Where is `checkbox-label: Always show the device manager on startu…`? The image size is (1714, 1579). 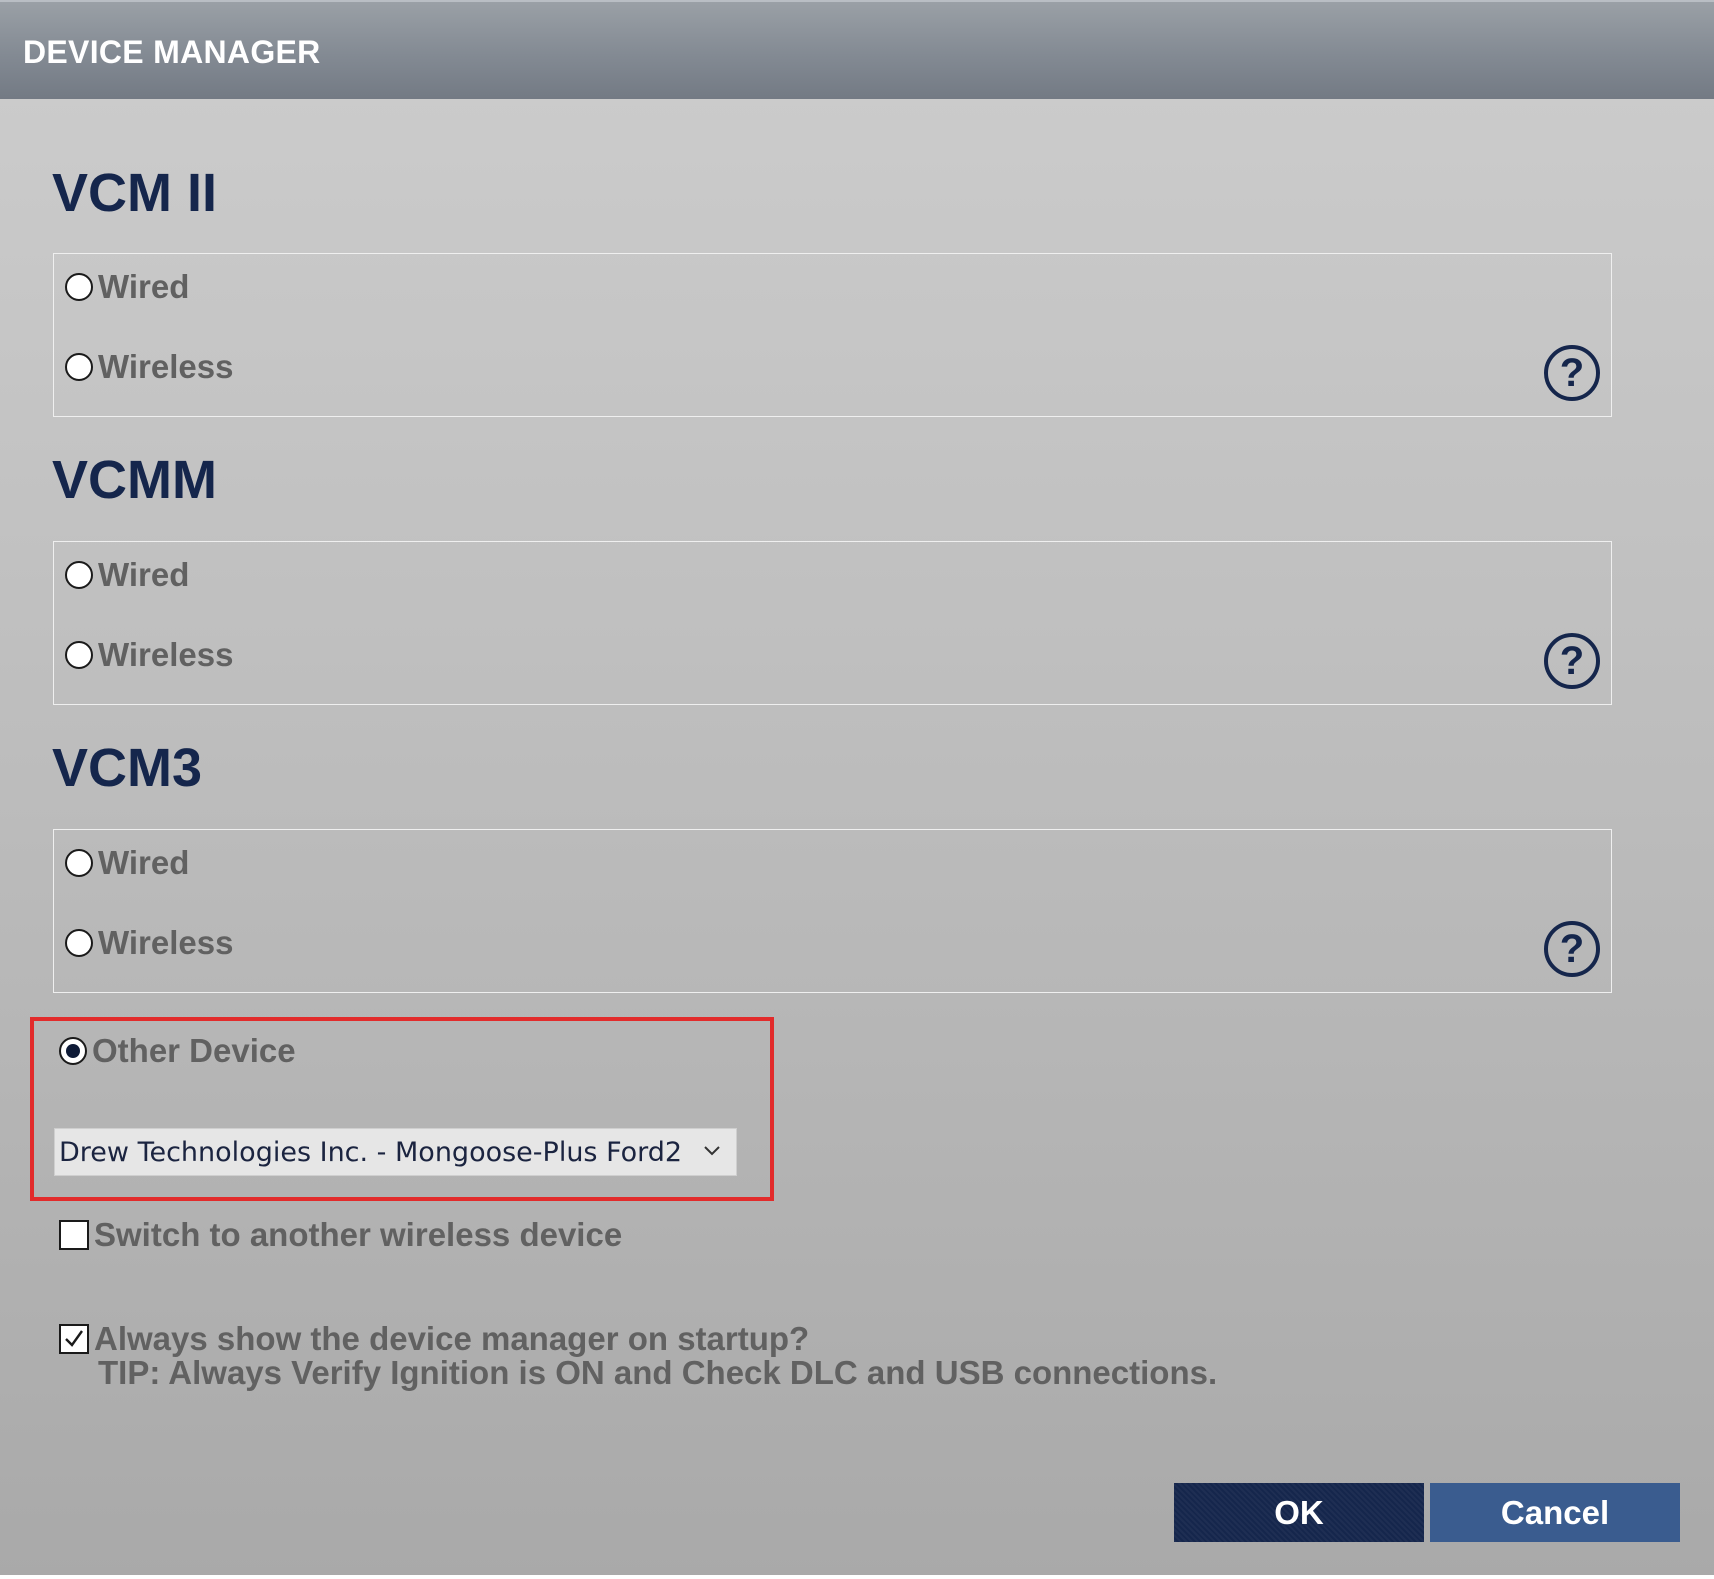
checkbox-label: Always show the device manager on startu… is located at coordinates (452, 1338).